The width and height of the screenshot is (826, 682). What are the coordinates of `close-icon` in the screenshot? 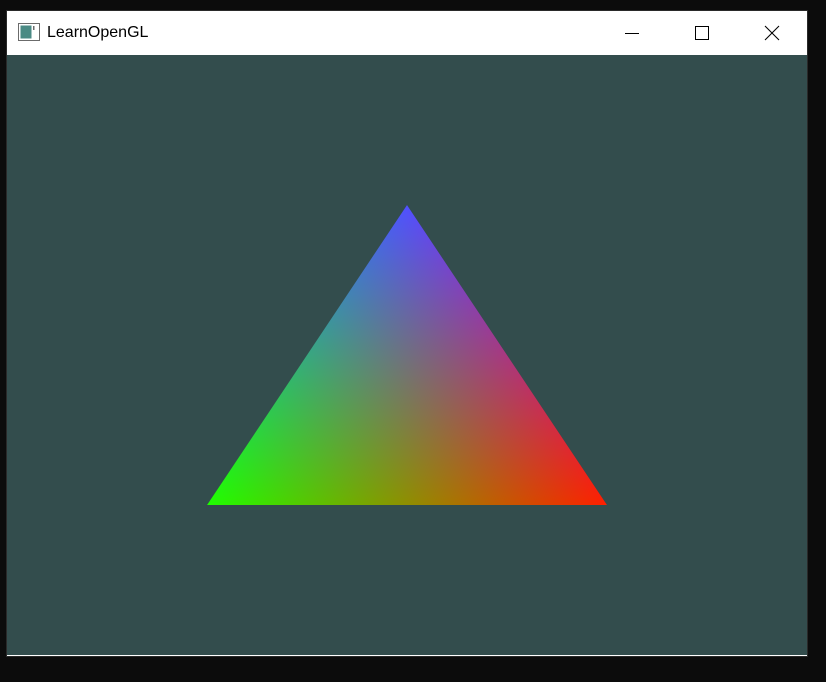 It's located at (772, 33).